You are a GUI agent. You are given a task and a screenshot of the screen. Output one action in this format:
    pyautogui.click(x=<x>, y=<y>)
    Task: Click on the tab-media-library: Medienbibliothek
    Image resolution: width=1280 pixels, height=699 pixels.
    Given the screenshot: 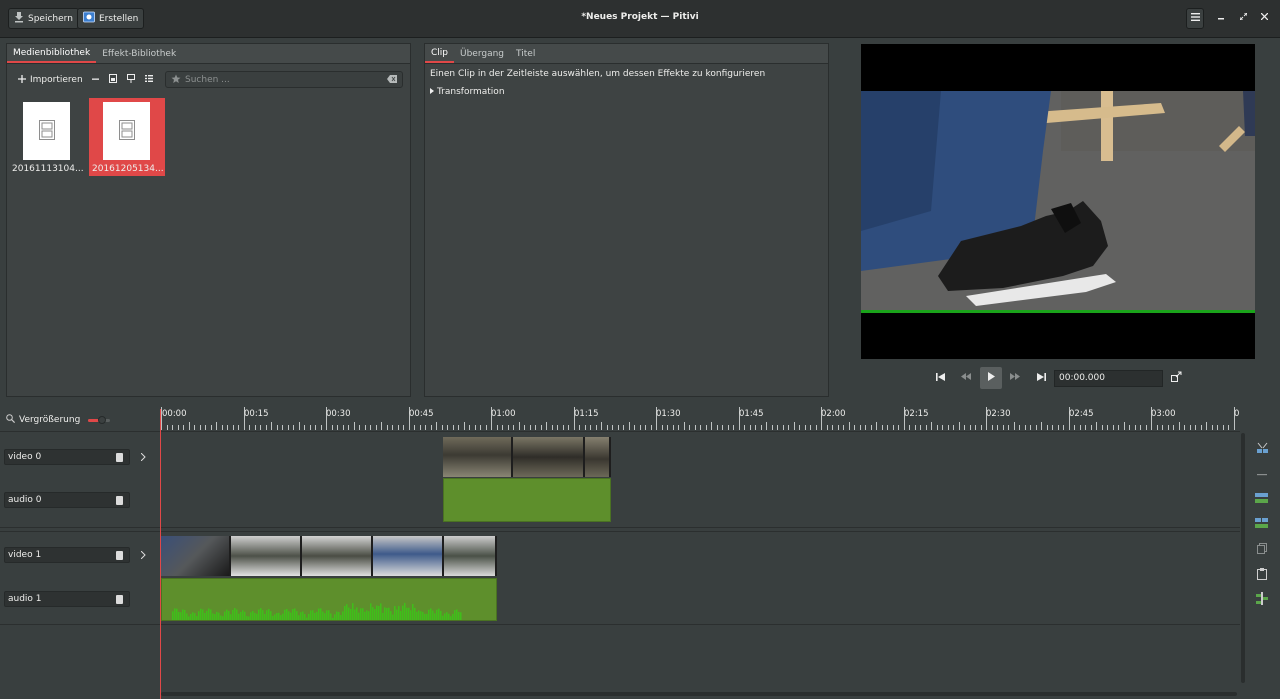 What is the action you would take?
    pyautogui.click(x=52, y=53)
    